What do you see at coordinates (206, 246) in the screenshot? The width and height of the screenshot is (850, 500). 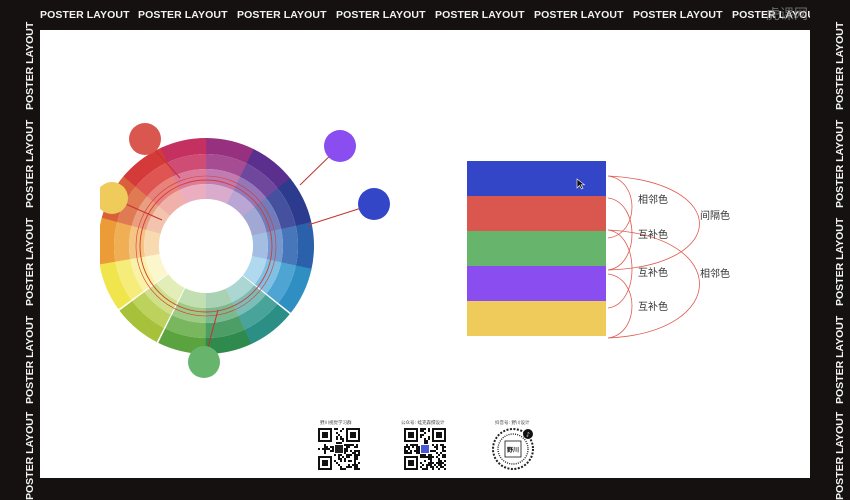 I see `wheel-center` at bounding box center [206, 246].